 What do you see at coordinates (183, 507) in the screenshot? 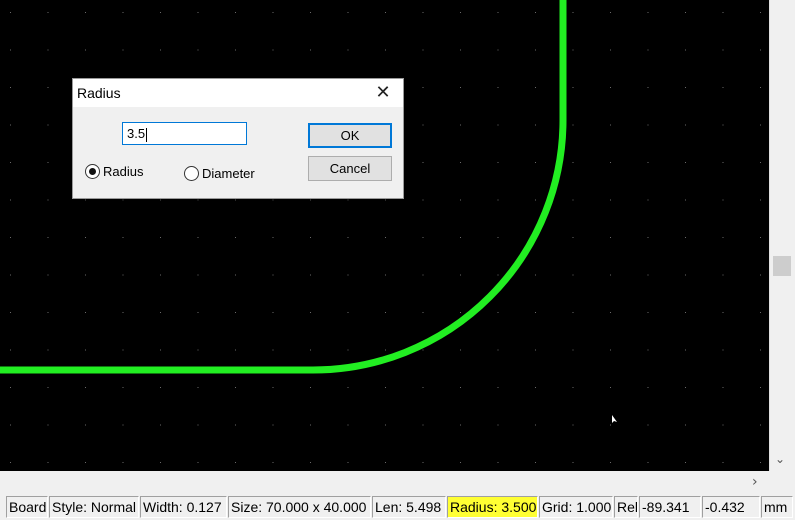
I see `status-width: Width: 0.127` at bounding box center [183, 507].